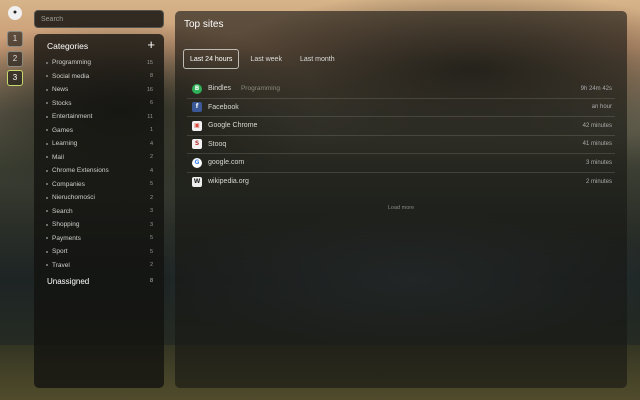 Image resolution: width=640 pixels, height=400 pixels. What do you see at coordinates (71, 76) in the screenshot?
I see `category-label: Social media` at bounding box center [71, 76].